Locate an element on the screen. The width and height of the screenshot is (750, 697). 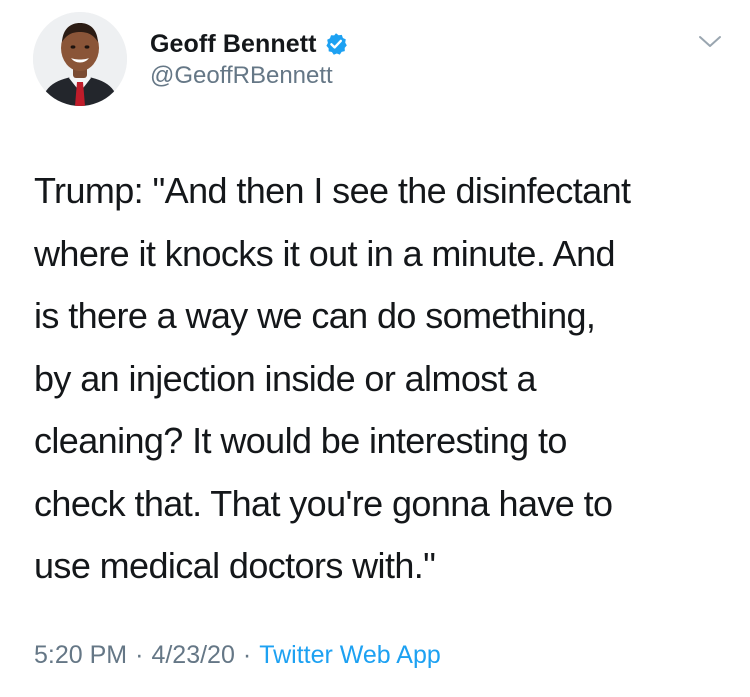
verified-badge-icon is located at coordinates (336, 44).